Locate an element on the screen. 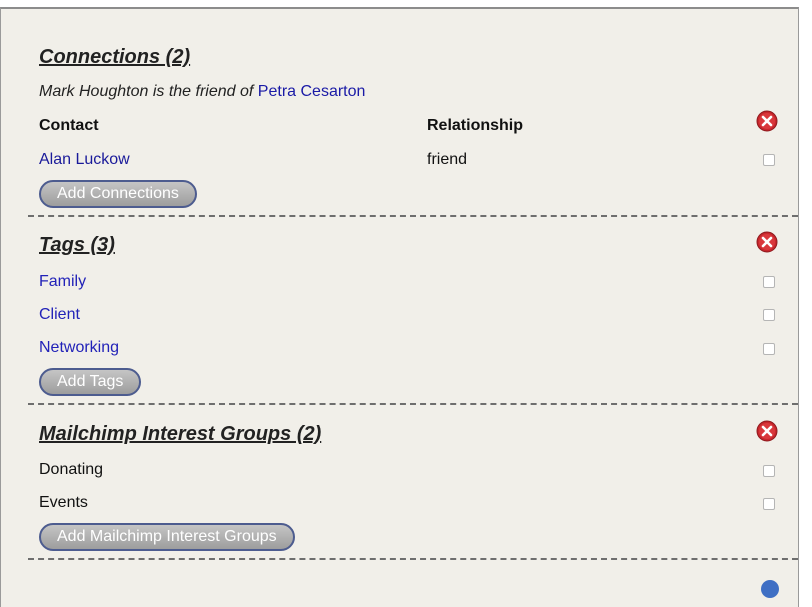  tag-link-family: Family is located at coordinates (62, 282).